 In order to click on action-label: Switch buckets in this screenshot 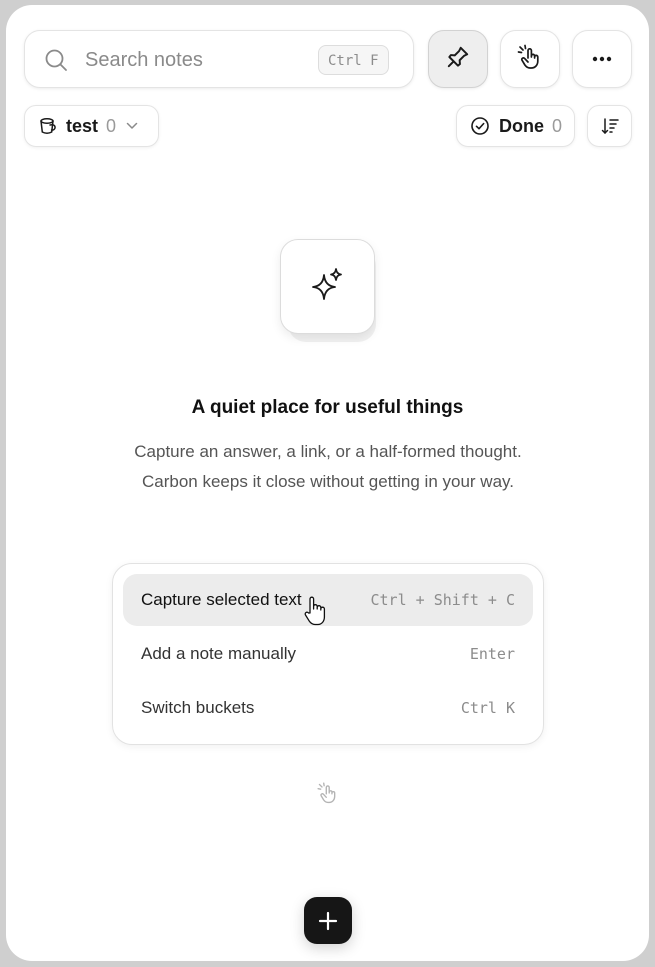, I will do `click(198, 707)`.